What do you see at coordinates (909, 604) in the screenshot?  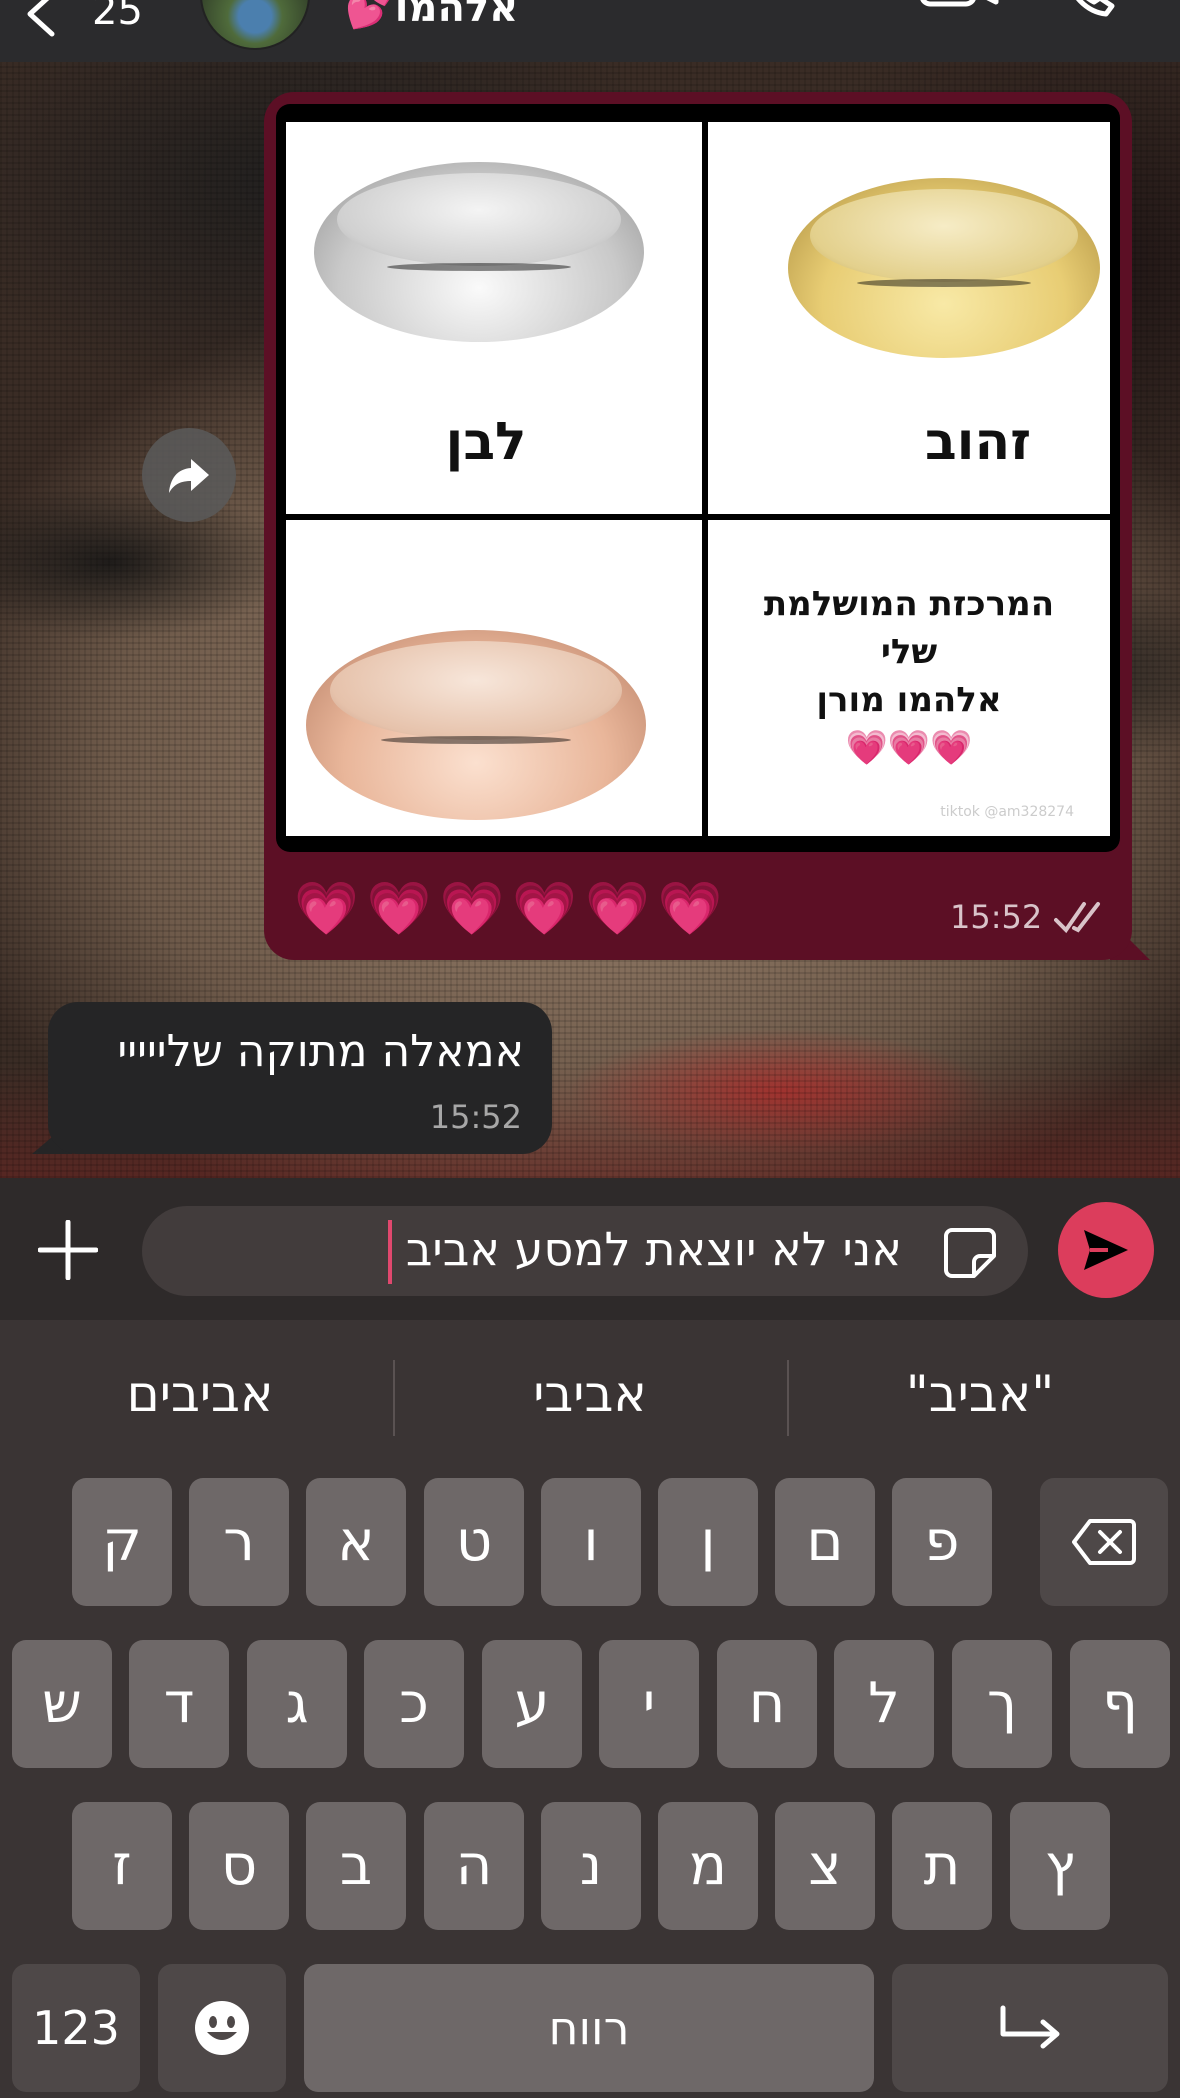 I see `caption-line-1: המרכזת המושלמת` at bounding box center [909, 604].